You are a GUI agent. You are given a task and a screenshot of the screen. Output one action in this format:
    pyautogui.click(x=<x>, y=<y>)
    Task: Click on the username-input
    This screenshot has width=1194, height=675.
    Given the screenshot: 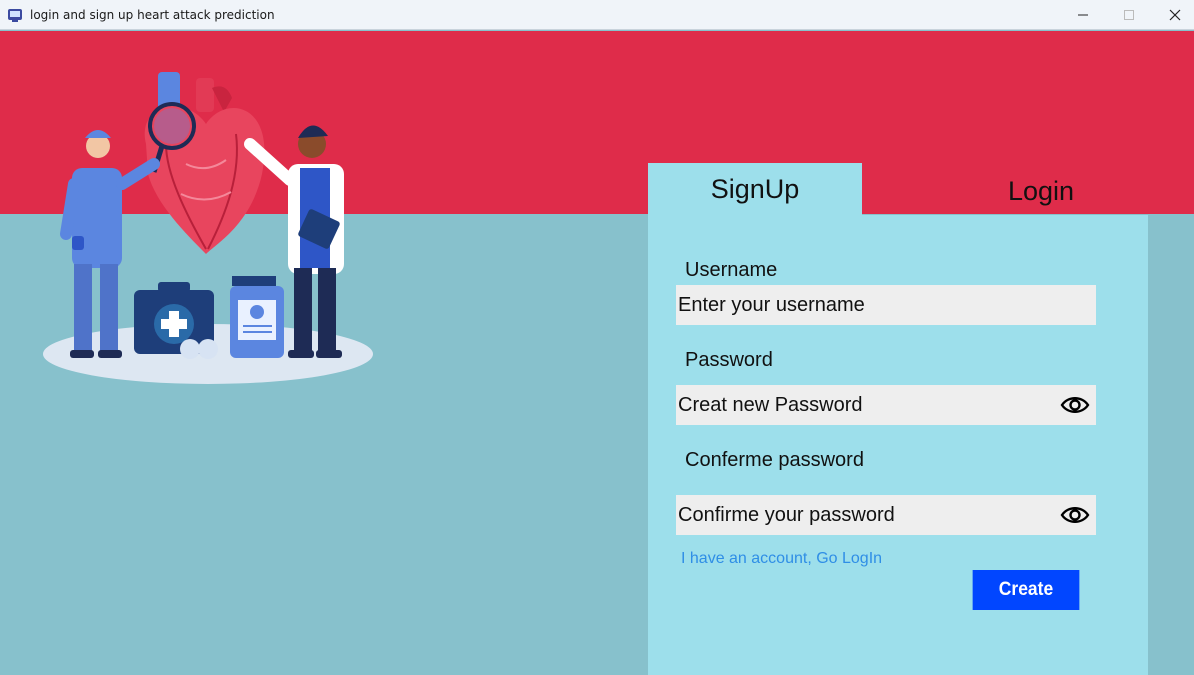 What is the action you would take?
    pyautogui.click(x=886, y=305)
    